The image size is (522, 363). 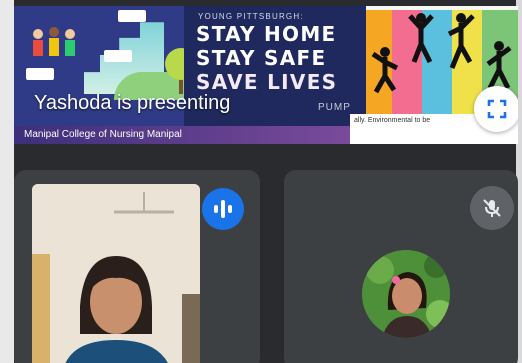 What do you see at coordinates (7, 181) in the screenshot?
I see `window-edge-left` at bounding box center [7, 181].